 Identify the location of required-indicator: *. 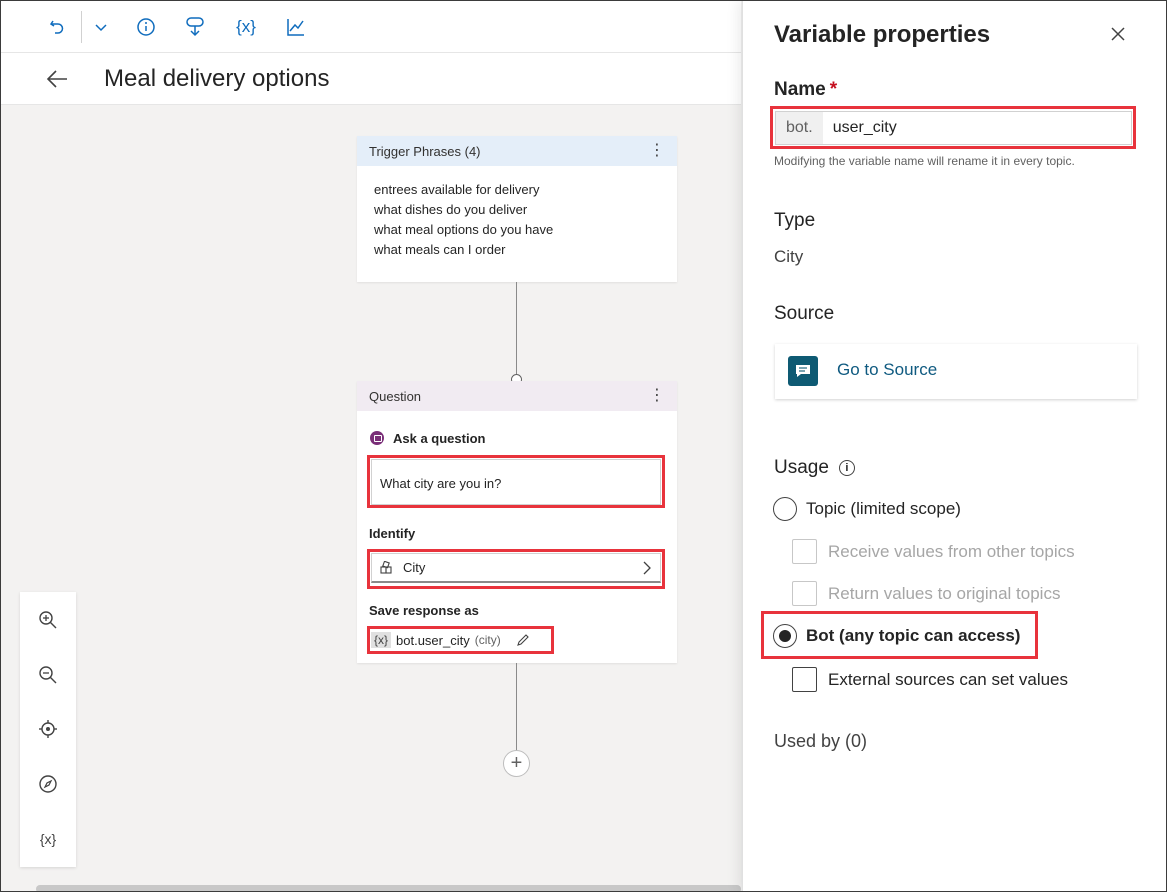
(833, 89).